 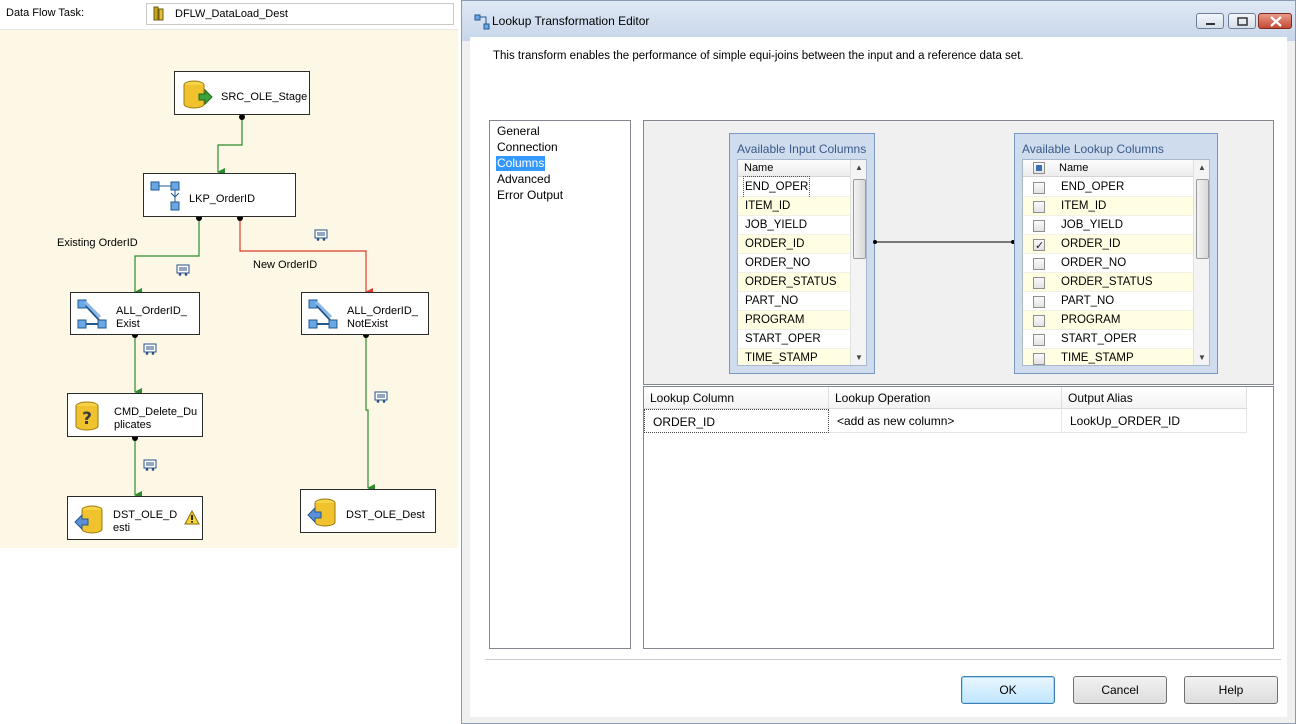 I want to click on input-column-row: ITEM_ID, so click(x=794, y=206).